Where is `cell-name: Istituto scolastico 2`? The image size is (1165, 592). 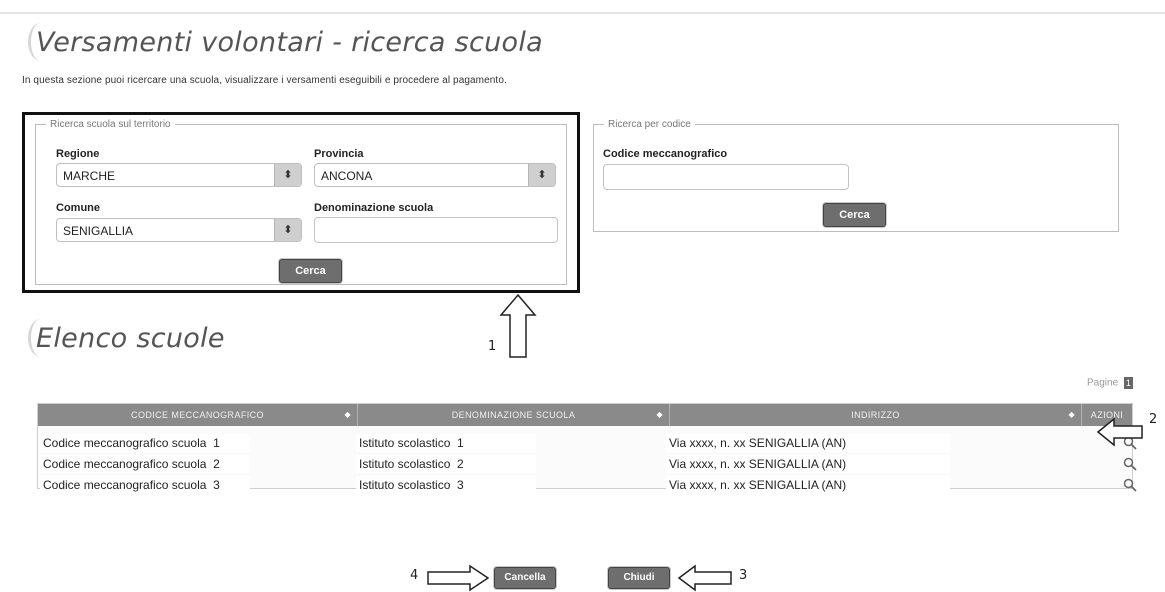
cell-name: Istituto scolastico 2 is located at coordinates (446, 464).